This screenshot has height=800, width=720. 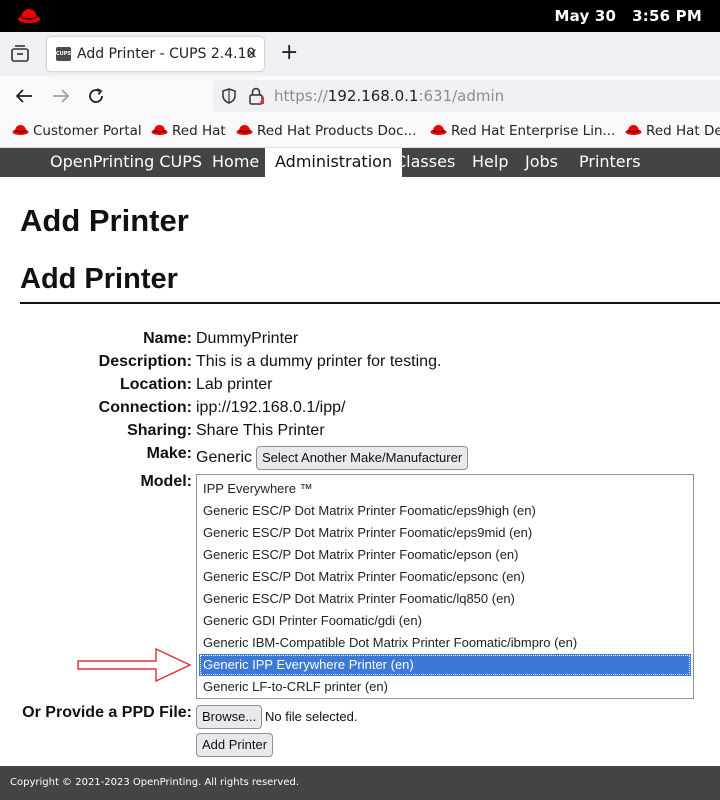 What do you see at coordinates (247, 338) in the screenshot?
I see `name-value: DummyPrinter` at bounding box center [247, 338].